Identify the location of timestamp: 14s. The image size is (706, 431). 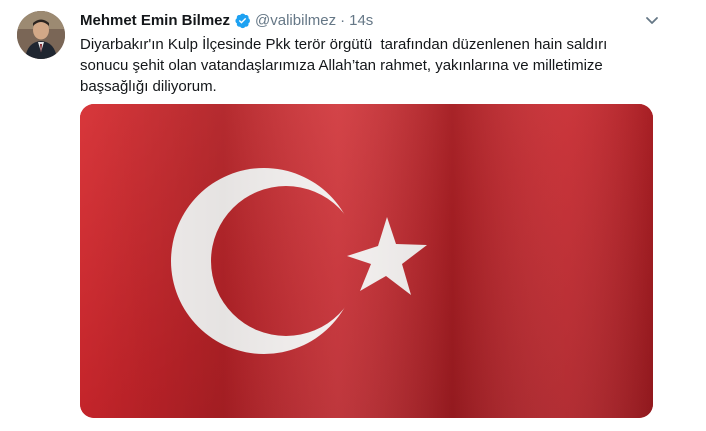
(361, 20).